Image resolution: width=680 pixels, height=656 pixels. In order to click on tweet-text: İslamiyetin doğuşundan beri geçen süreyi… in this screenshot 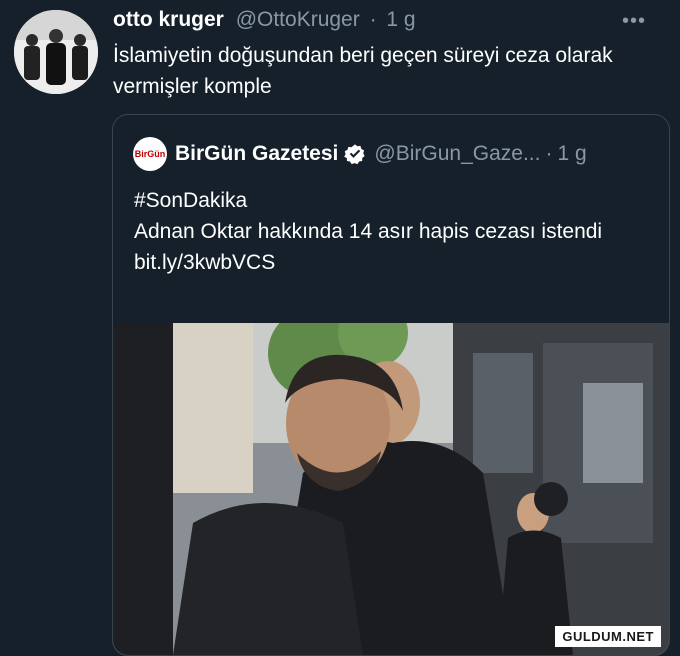, I will do `click(363, 71)`.